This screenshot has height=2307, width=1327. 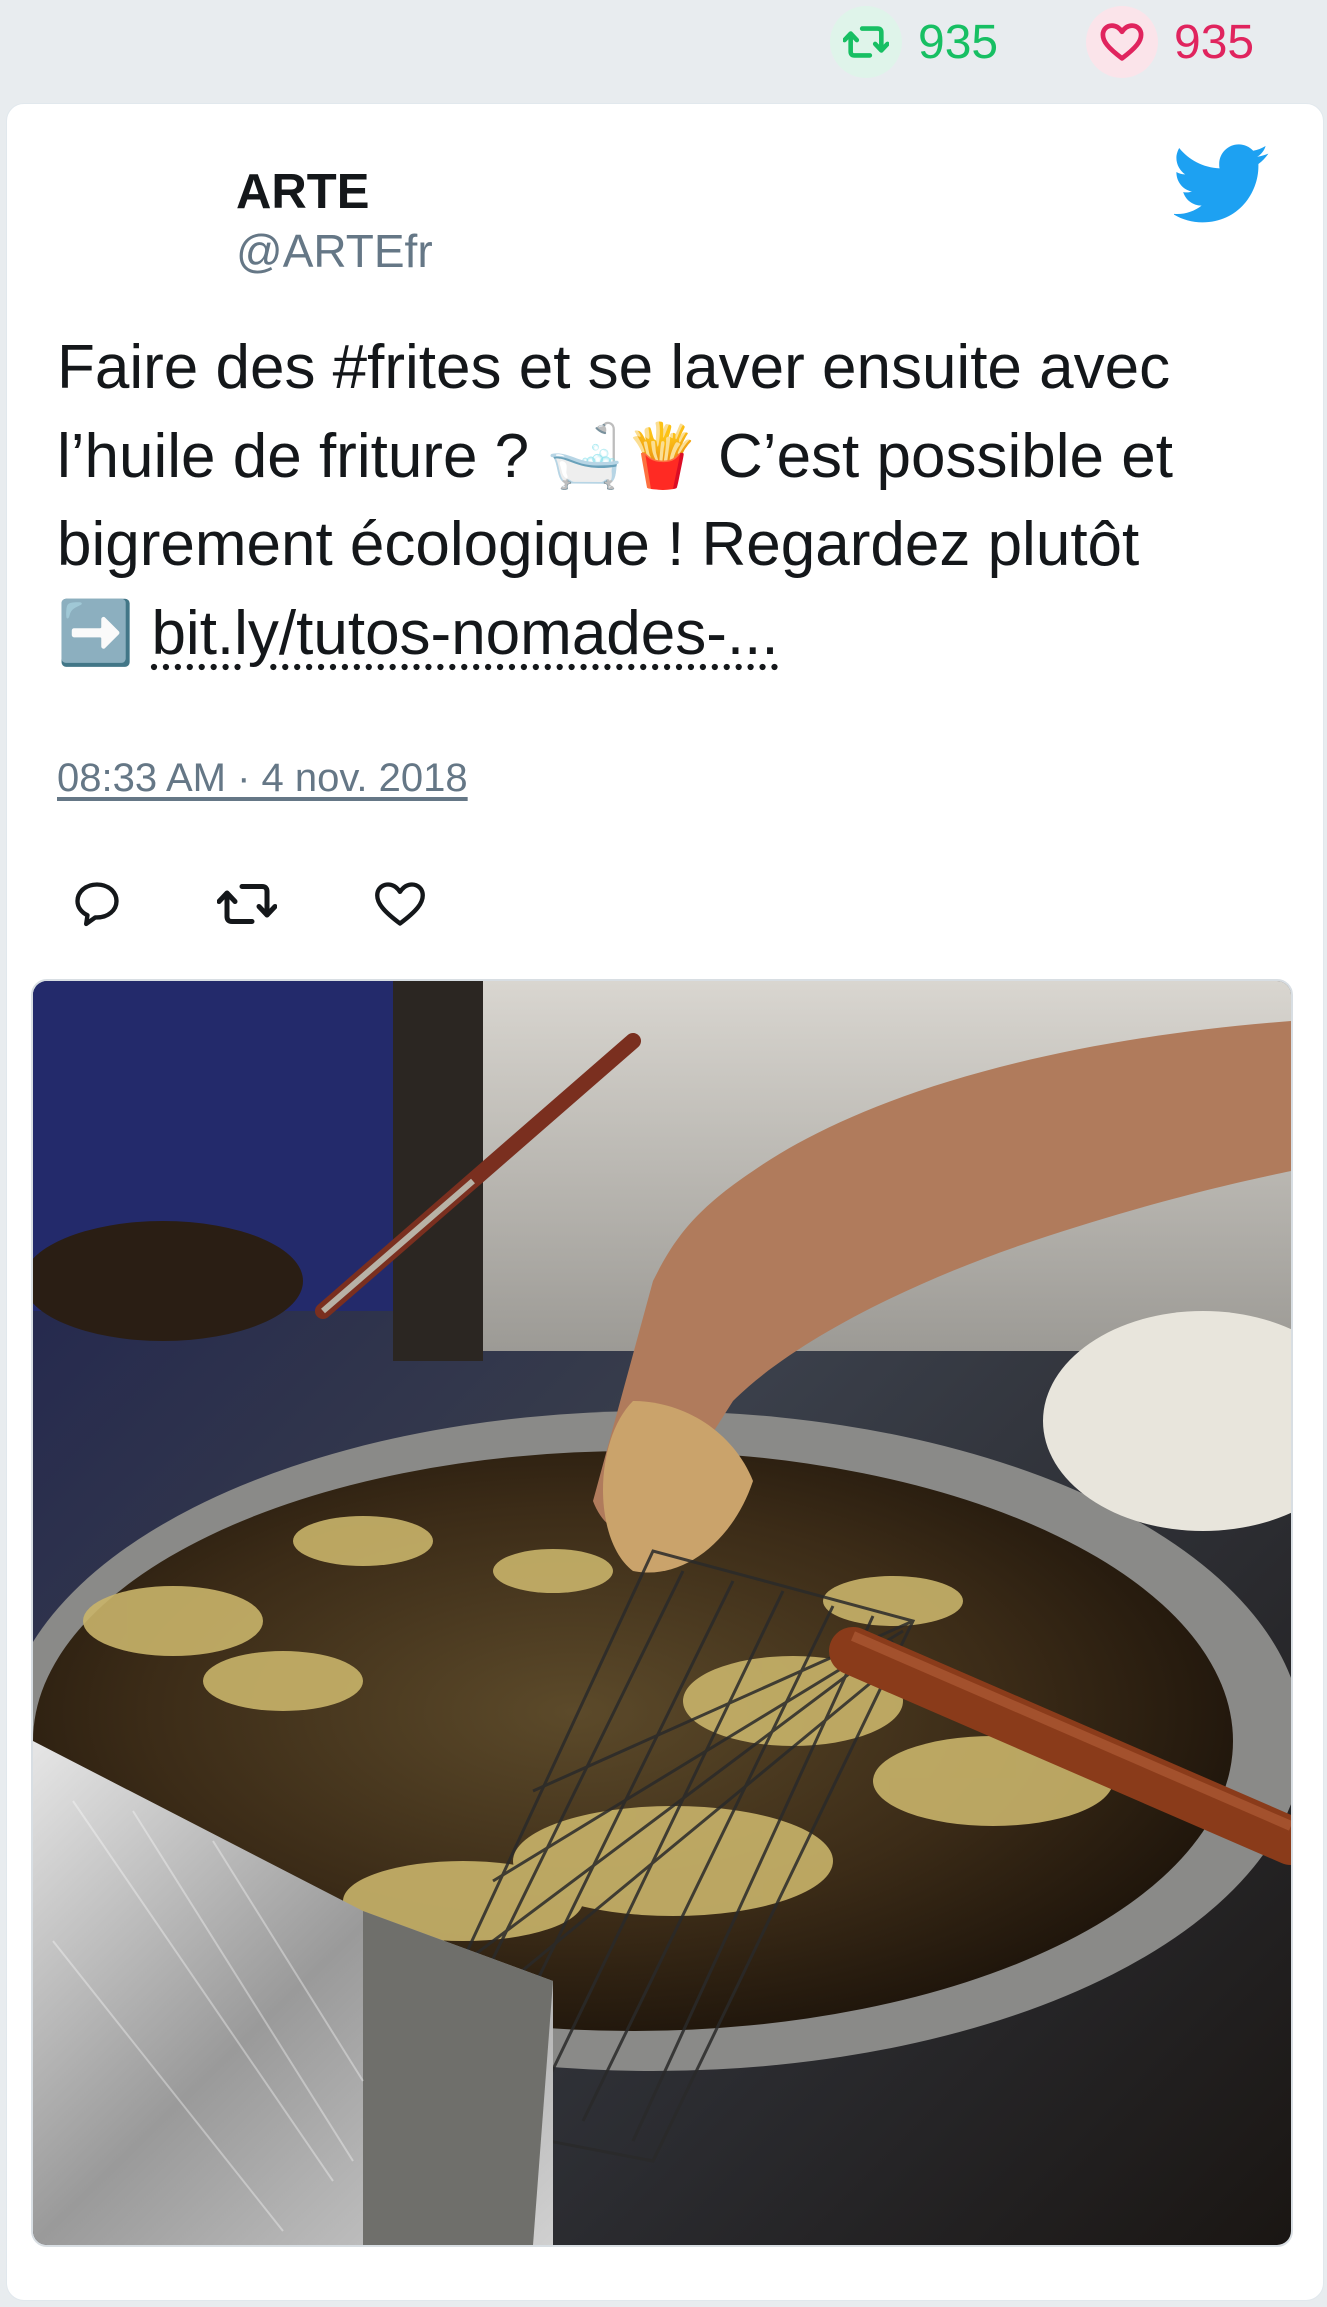 What do you see at coordinates (302, 192) in the screenshot?
I see `author-name: ARTE` at bounding box center [302, 192].